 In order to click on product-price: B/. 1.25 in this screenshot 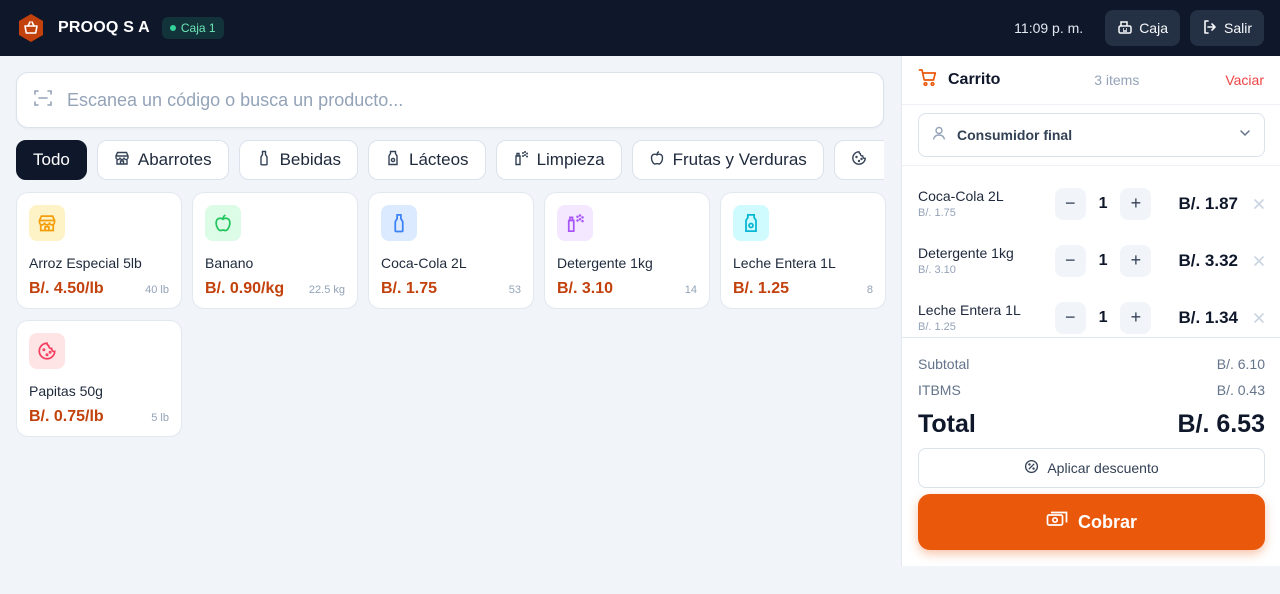, I will do `click(761, 288)`.